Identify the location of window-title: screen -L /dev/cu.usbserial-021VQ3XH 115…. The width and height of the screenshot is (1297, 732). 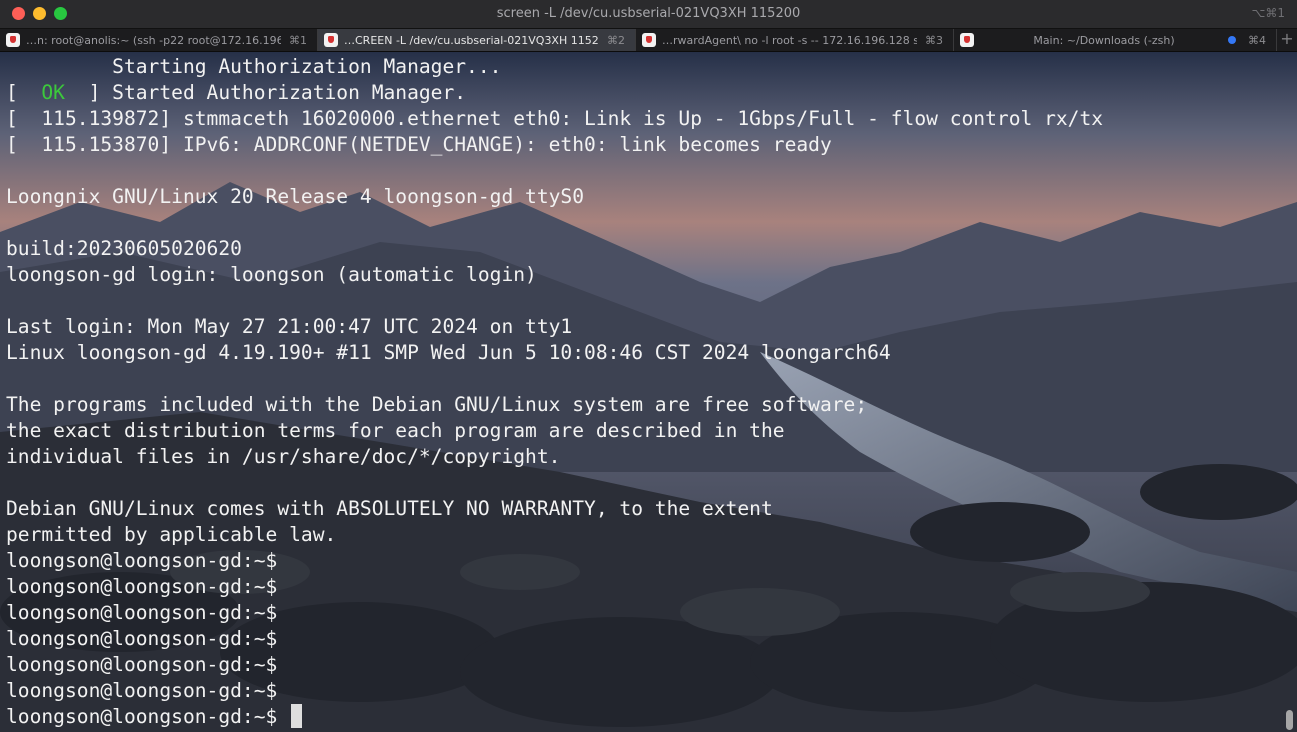
(648, 13).